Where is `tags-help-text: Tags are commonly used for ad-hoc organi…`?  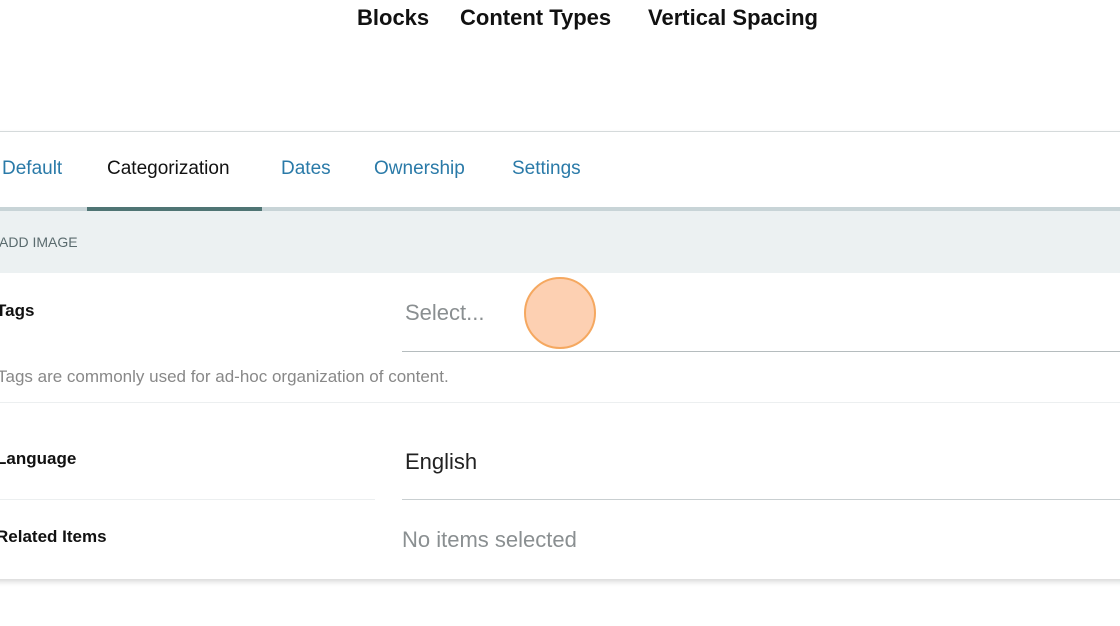 tags-help-text: Tags are commonly used for ad-hoc organi… is located at coordinates (224, 376).